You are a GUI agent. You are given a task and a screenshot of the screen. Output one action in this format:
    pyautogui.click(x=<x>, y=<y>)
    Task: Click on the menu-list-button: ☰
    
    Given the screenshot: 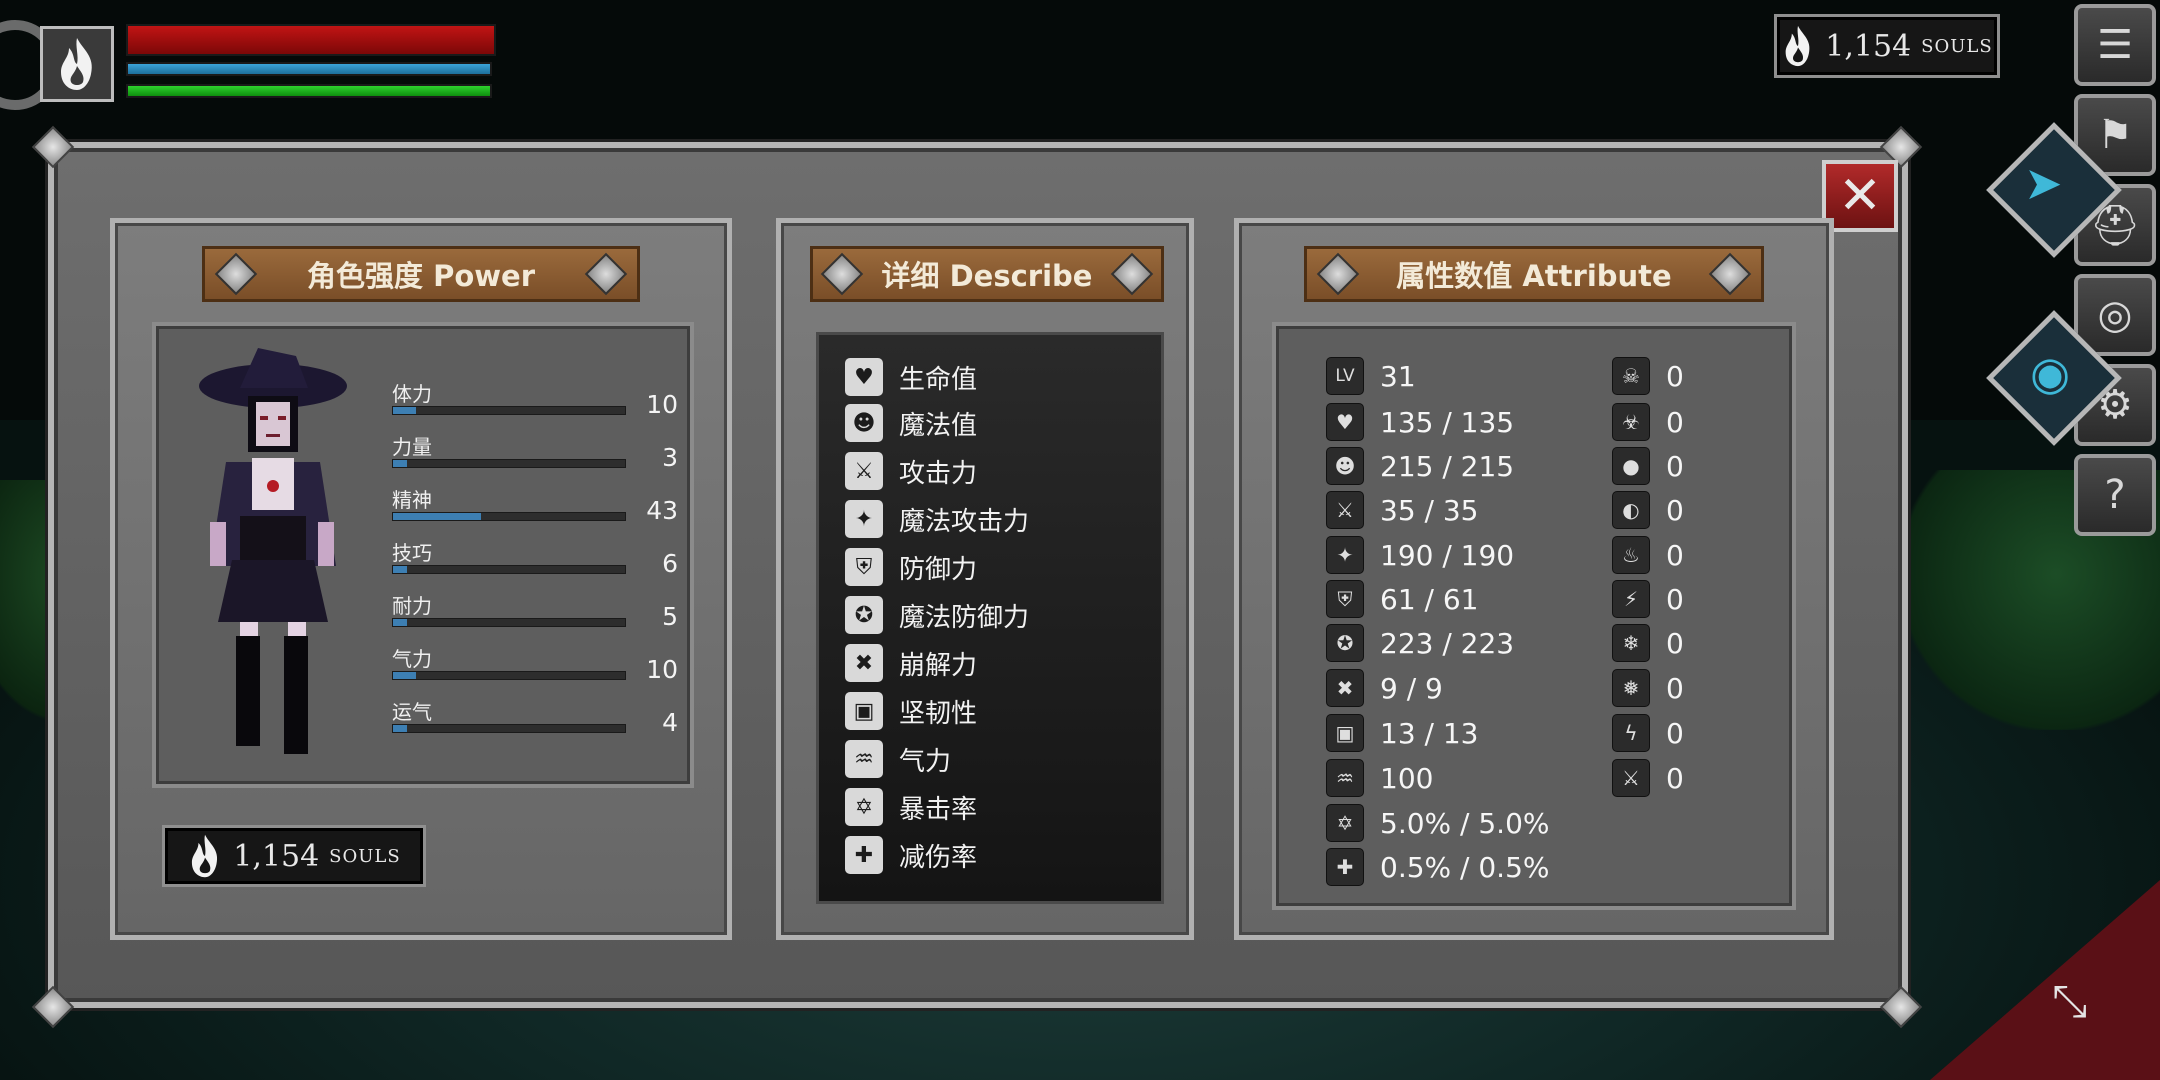 What is the action you would take?
    pyautogui.click(x=2115, y=45)
    